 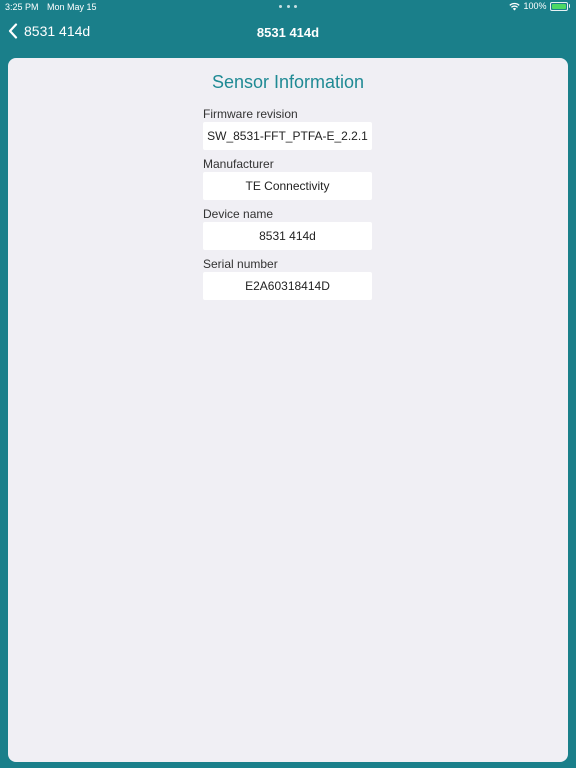 I want to click on status-bar: 3:25 PM Mon May 15 100%, so click(x=288, y=7).